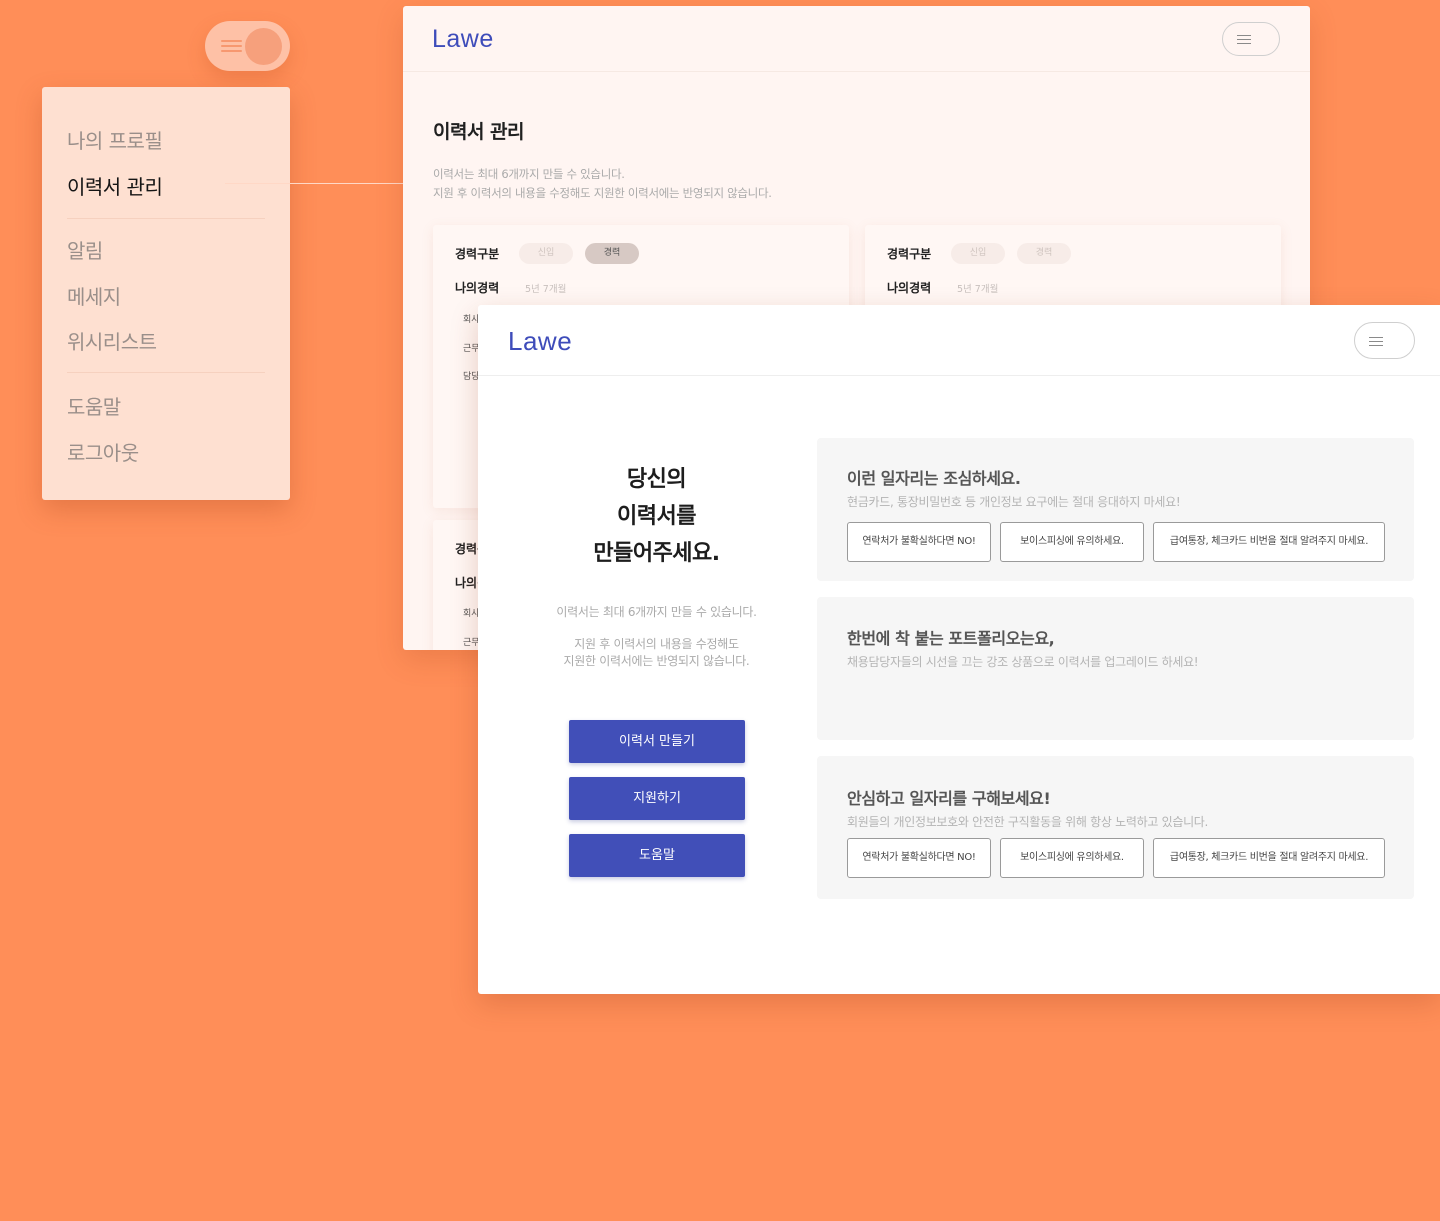  What do you see at coordinates (94, 295) in the screenshot?
I see `menu-item-messages: 메세지` at bounding box center [94, 295].